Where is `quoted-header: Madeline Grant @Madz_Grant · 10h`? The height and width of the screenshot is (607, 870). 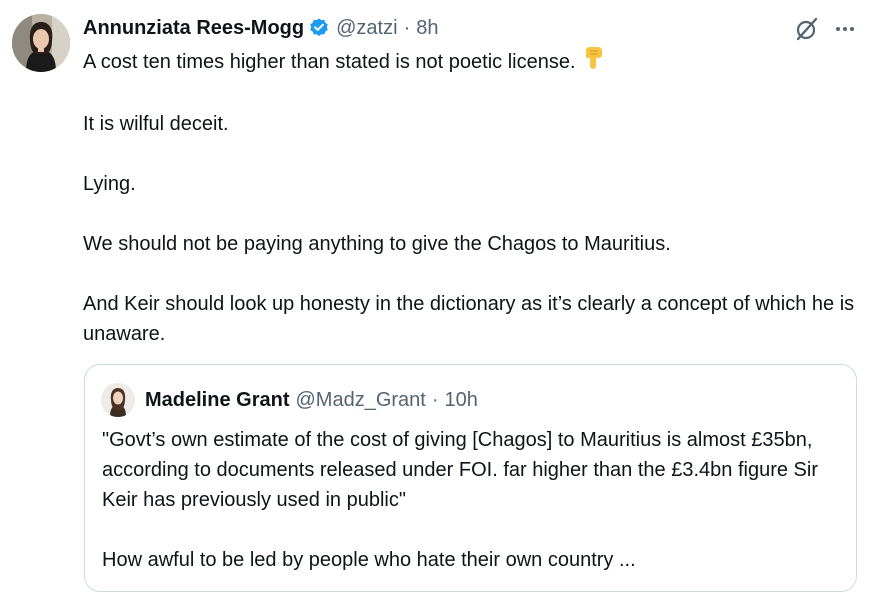 quoted-header: Madeline Grant @Madz_Grant · 10h is located at coordinates (311, 400).